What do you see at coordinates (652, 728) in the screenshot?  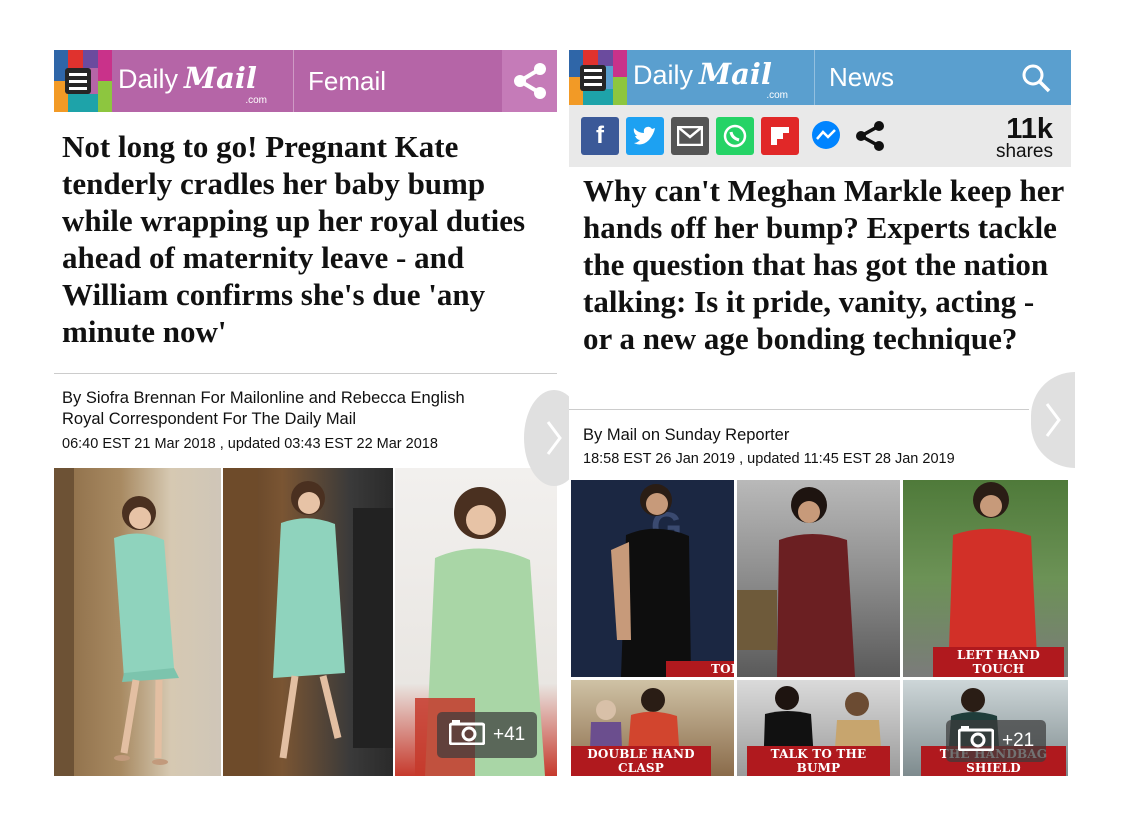 I see `gallery-photo: DOUBLE HAND CLASP` at bounding box center [652, 728].